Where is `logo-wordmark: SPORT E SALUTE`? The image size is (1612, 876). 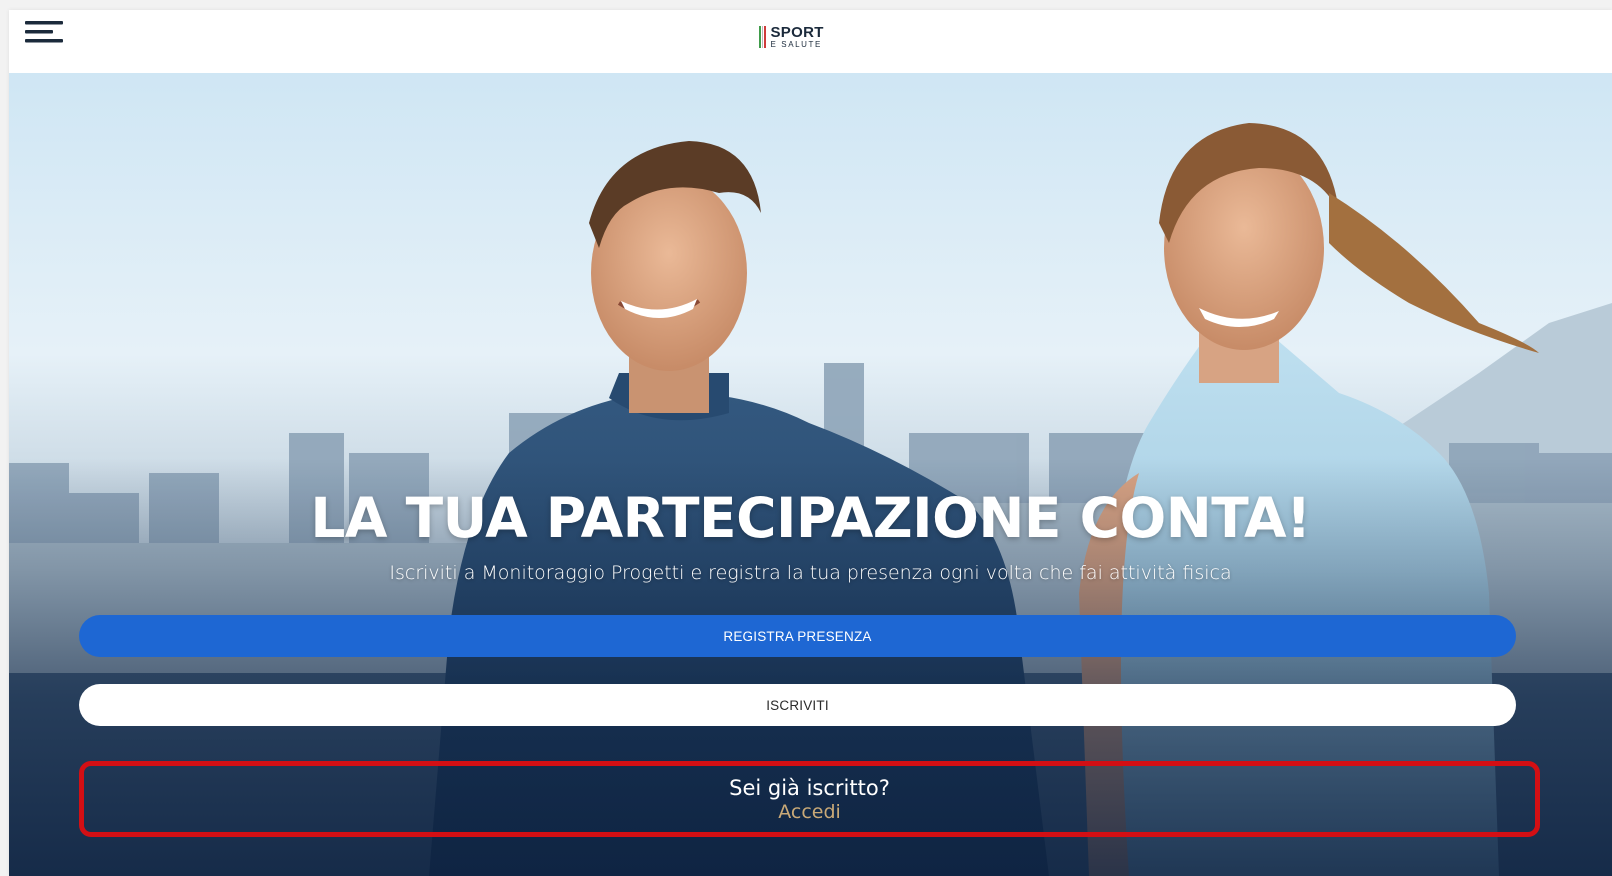
logo-wordmark: SPORT E SALUTE is located at coordinates (797, 37).